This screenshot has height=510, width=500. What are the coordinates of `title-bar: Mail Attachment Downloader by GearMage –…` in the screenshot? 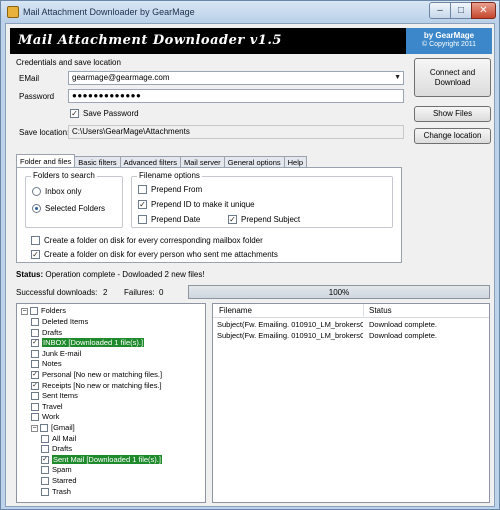 It's located at (250, 12).